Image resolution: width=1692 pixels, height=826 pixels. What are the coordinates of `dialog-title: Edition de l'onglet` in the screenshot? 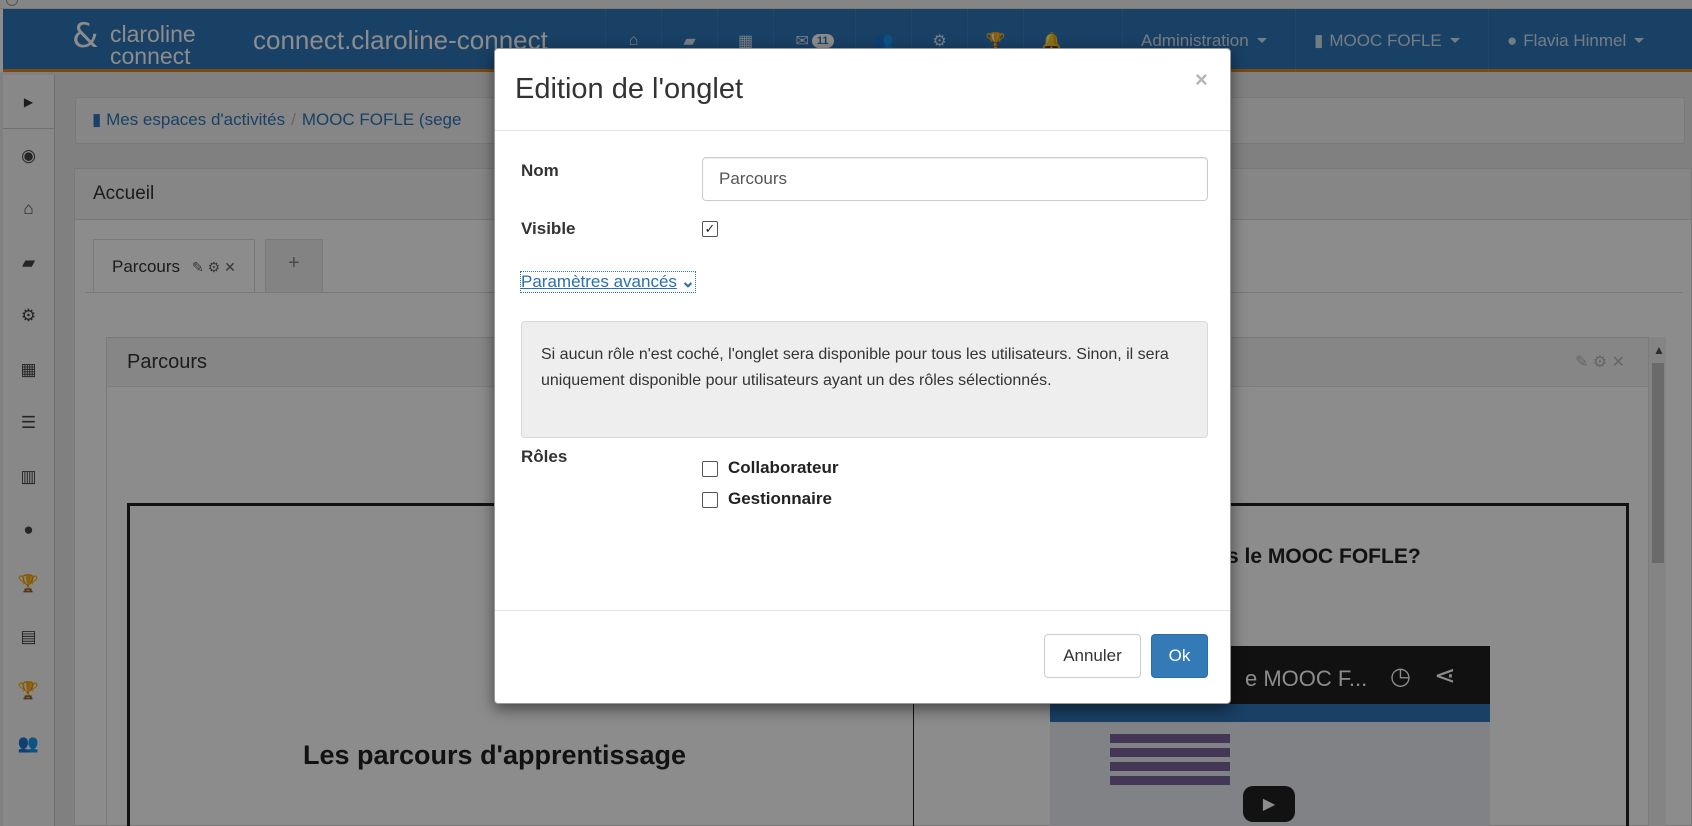 It's located at (629, 89).